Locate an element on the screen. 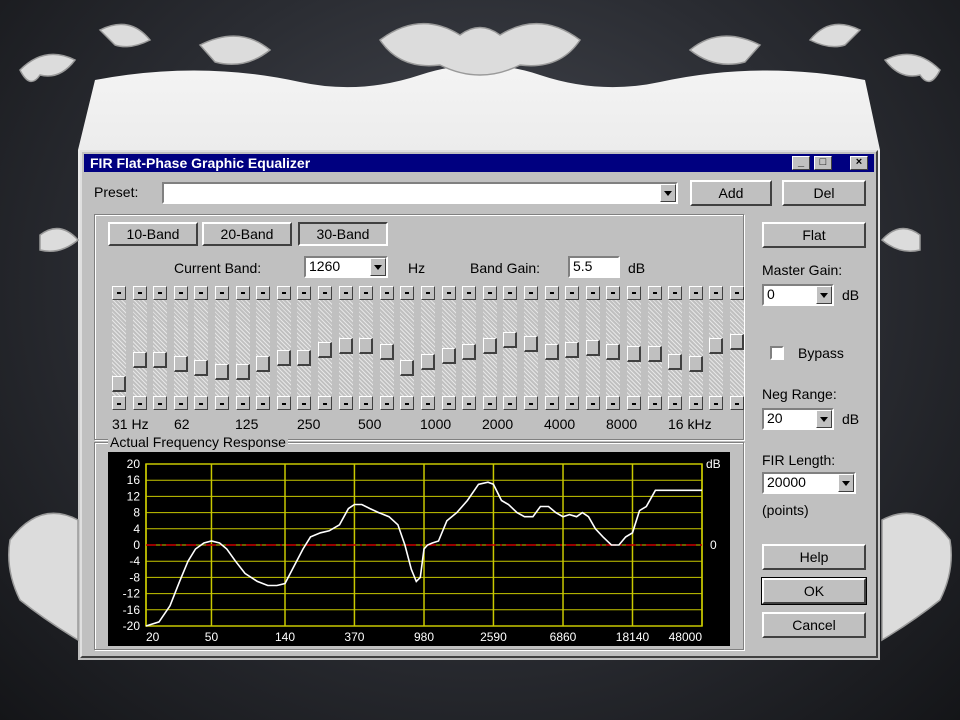  neg-range-dropdown: 20 is located at coordinates (798, 419).